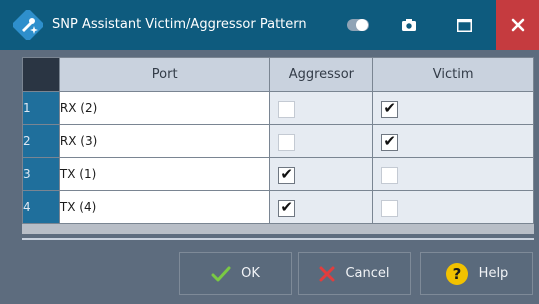 This screenshot has height=304, width=539. What do you see at coordinates (41, 141) in the screenshot?
I see `row-number: 2` at bounding box center [41, 141].